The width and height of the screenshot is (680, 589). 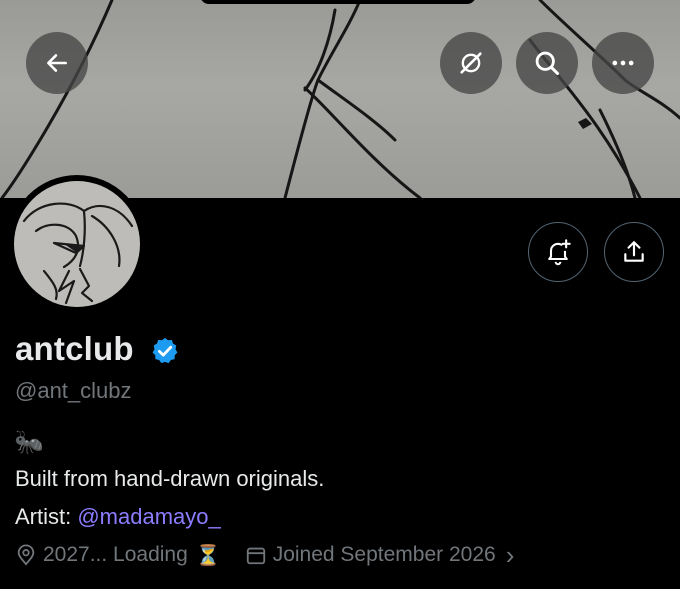 What do you see at coordinates (384, 554) in the screenshot?
I see `joined-date: Joined September 2026` at bounding box center [384, 554].